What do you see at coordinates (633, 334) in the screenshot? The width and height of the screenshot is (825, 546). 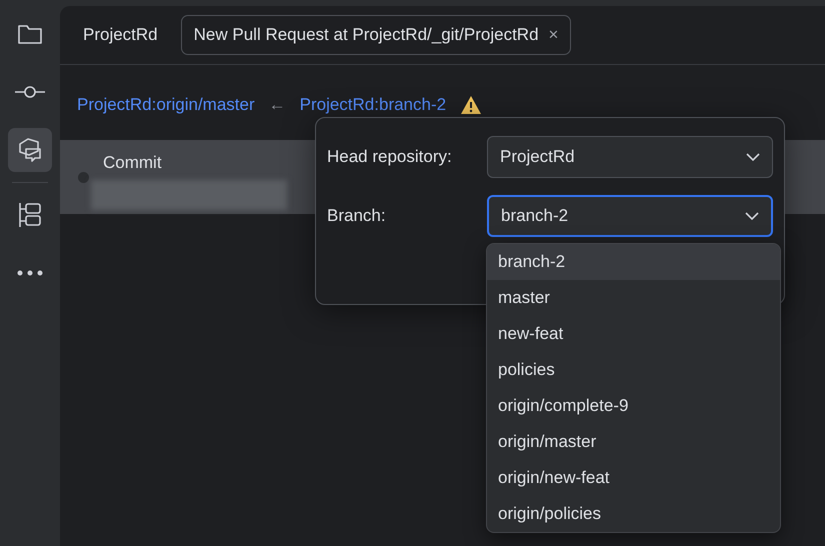 I see `dropdown-option: new-feat` at bounding box center [633, 334].